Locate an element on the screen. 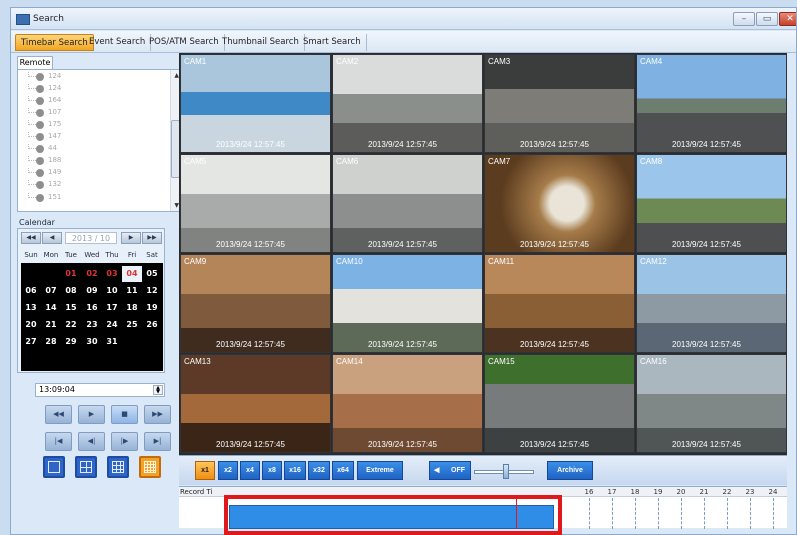  tree-item: 164 is located at coordinates (93, 101).